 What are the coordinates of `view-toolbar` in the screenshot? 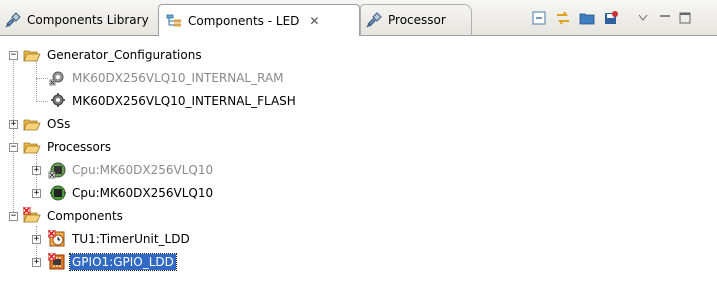 It's located at (612, 18).